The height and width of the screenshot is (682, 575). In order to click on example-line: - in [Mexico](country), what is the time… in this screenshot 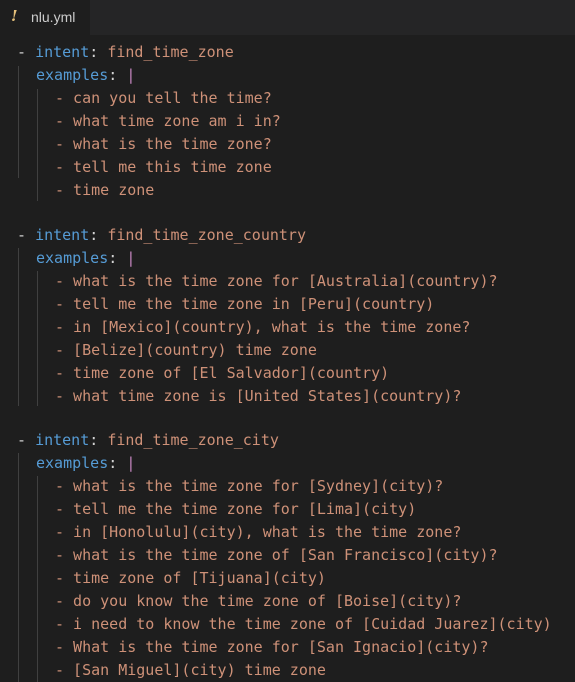, I will do `click(263, 327)`.